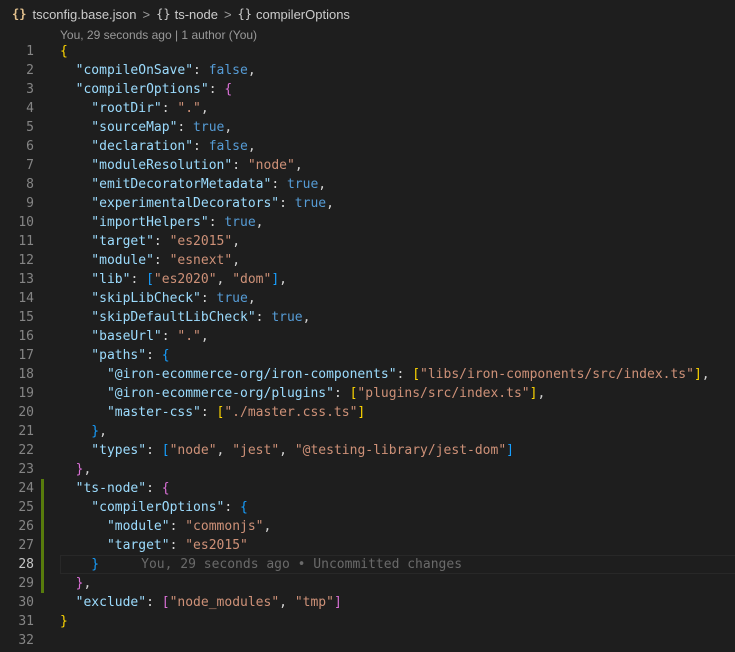 The image size is (735, 652). What do you see at coordinates (367, 127) in the screenshot?
I see `code-line: 5 "sourceMap": true,` at bounding box center [367, 127].